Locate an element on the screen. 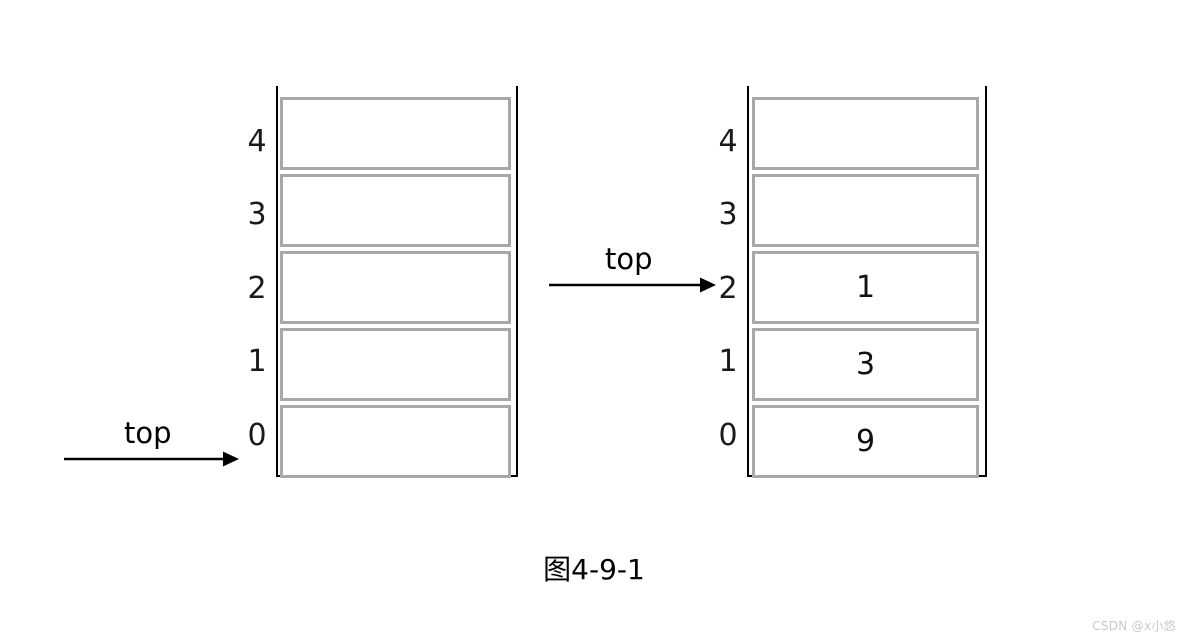 The image size is (1188, 642). left-stack-index-3: 3 is located at coordinates (257, 214).